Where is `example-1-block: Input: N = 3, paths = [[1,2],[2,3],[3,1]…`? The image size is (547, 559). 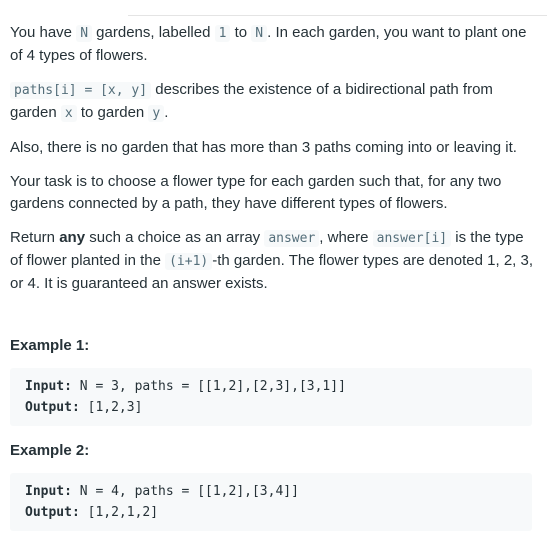
example-1-block: Input: N = 3, paths = [[1,2],[2,3],[3,1]… is located at coordinates (271, 397).